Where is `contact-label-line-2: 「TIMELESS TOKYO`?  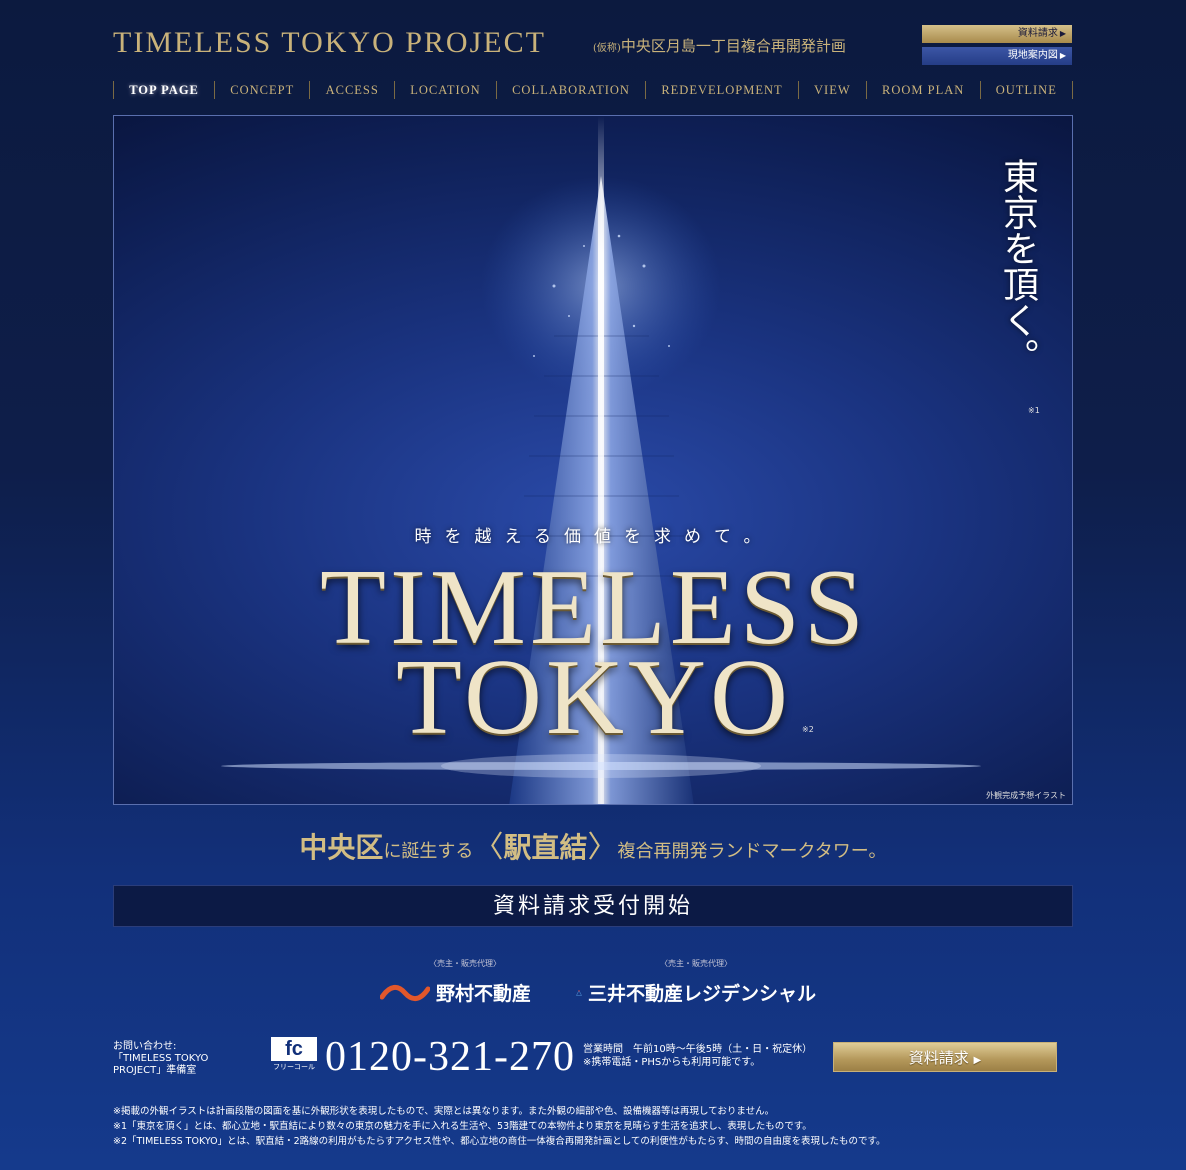
contact-label-line-2: 「TIMELESS TOKYO is located at coordinates (161, 1058).